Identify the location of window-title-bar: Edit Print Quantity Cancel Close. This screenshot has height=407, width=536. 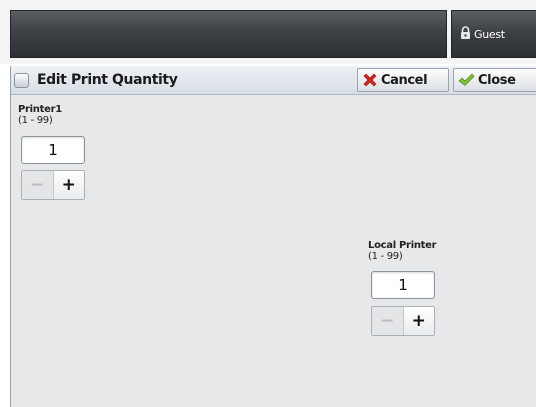
(273, 80).